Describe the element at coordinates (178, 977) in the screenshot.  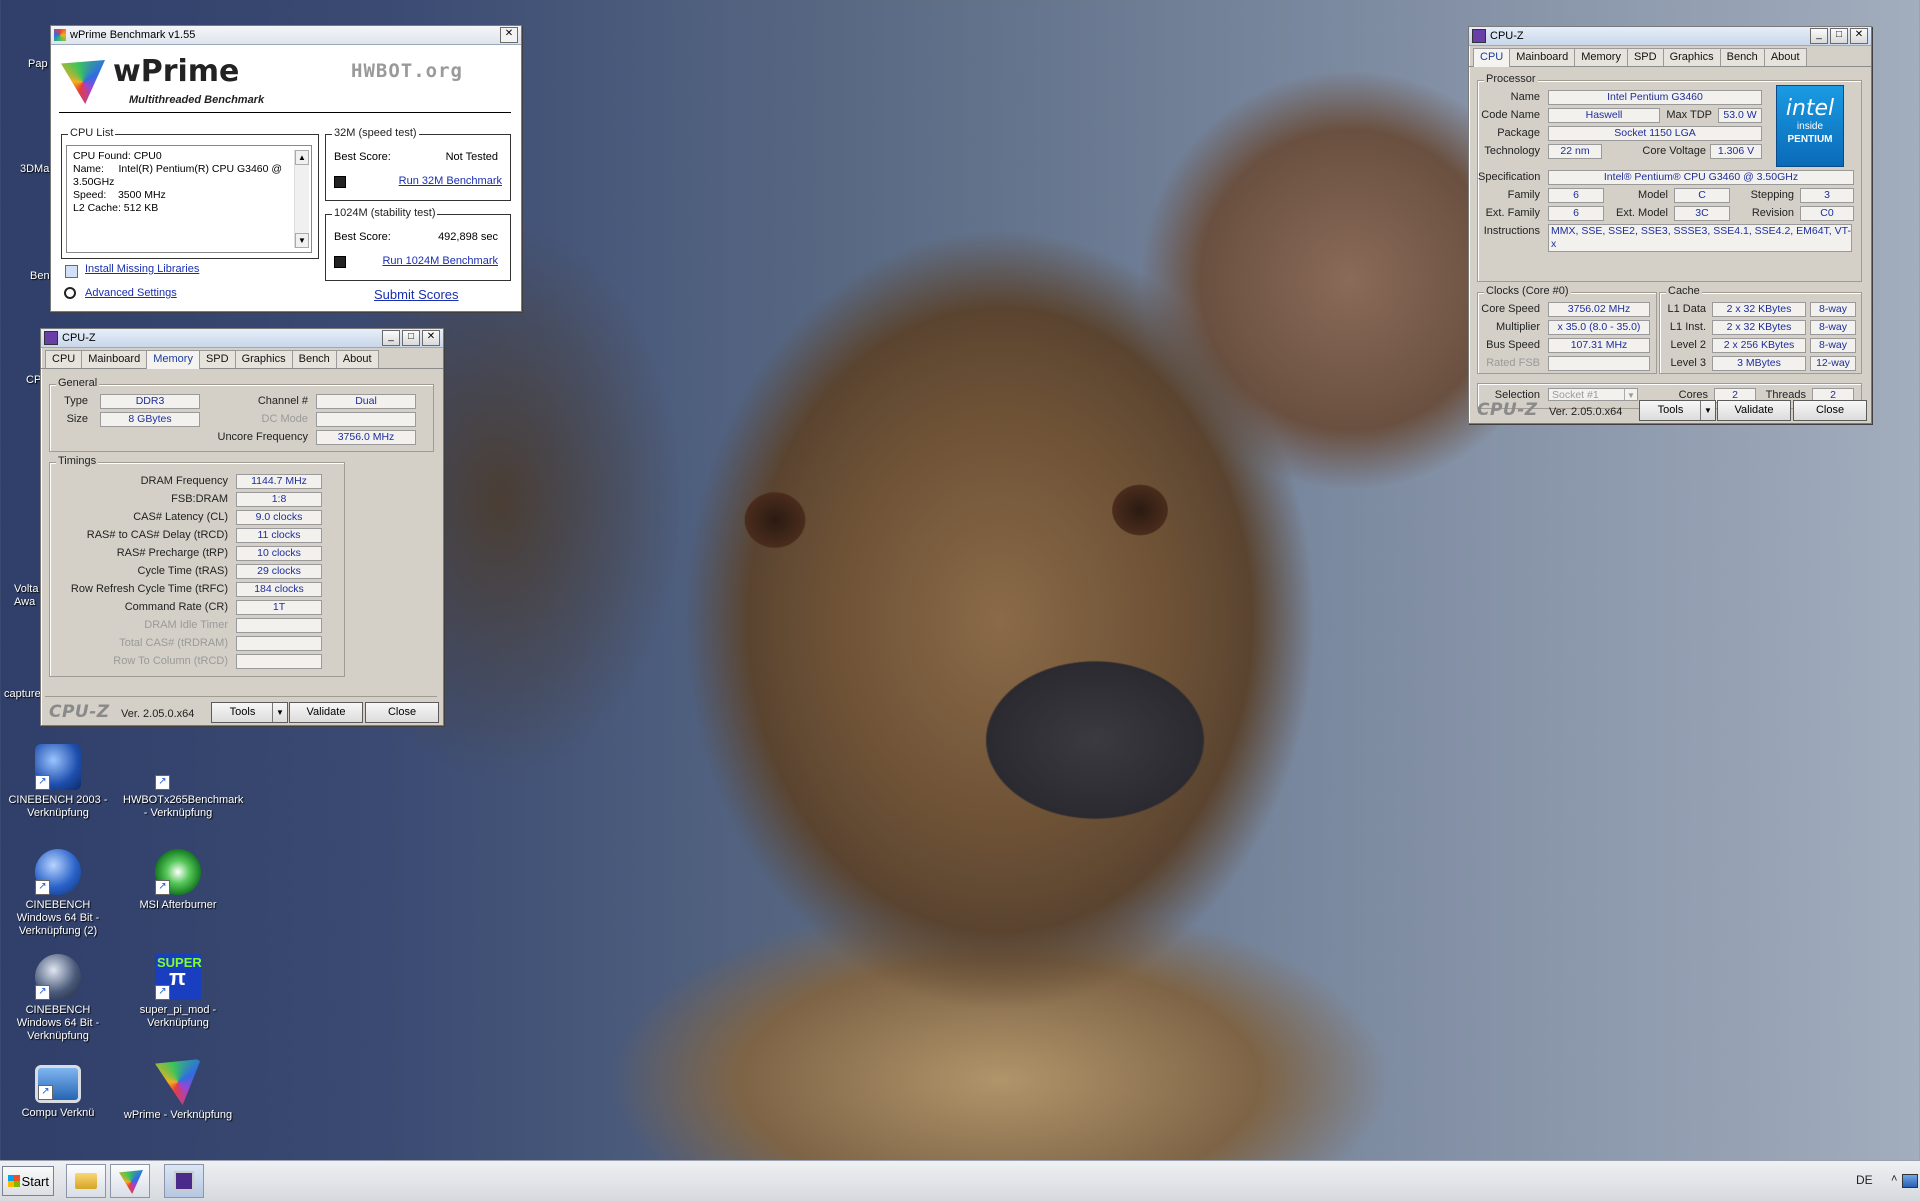
I see `superpi-icon: SUPER π ↗` at that location.